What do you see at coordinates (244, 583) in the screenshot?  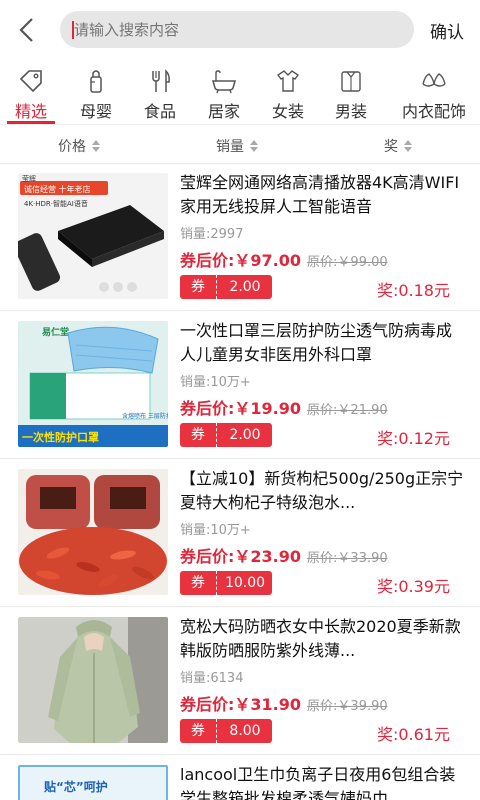 I see `coupon-value: 10.00` at bounding box center [244, 583].